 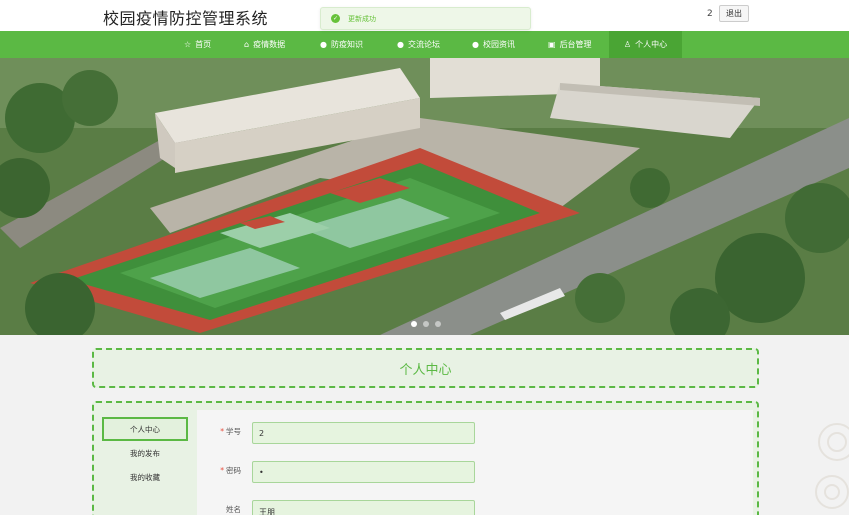 I want to click on form-row-password: * 密码 •, so click(x=347, y=472).